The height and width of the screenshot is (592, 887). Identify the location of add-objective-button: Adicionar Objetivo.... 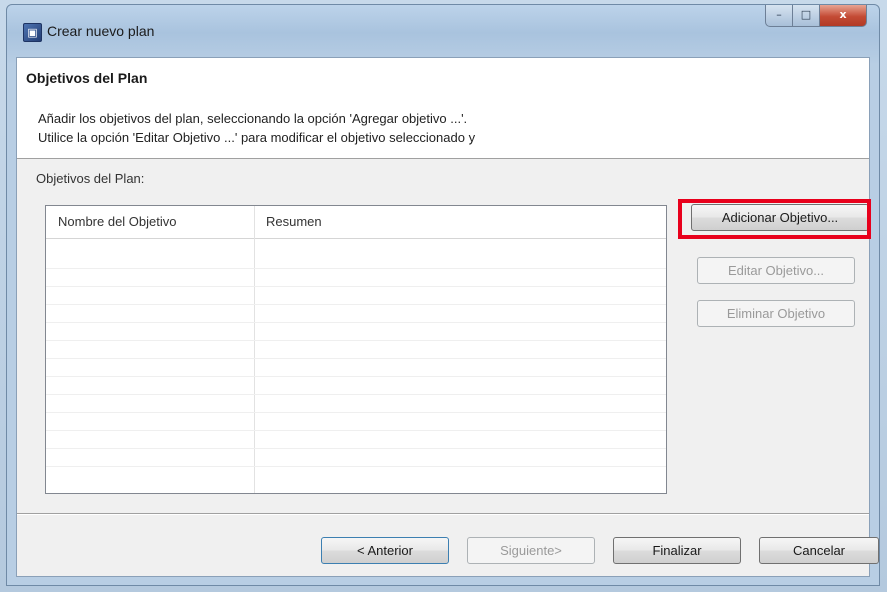
(780, 217).